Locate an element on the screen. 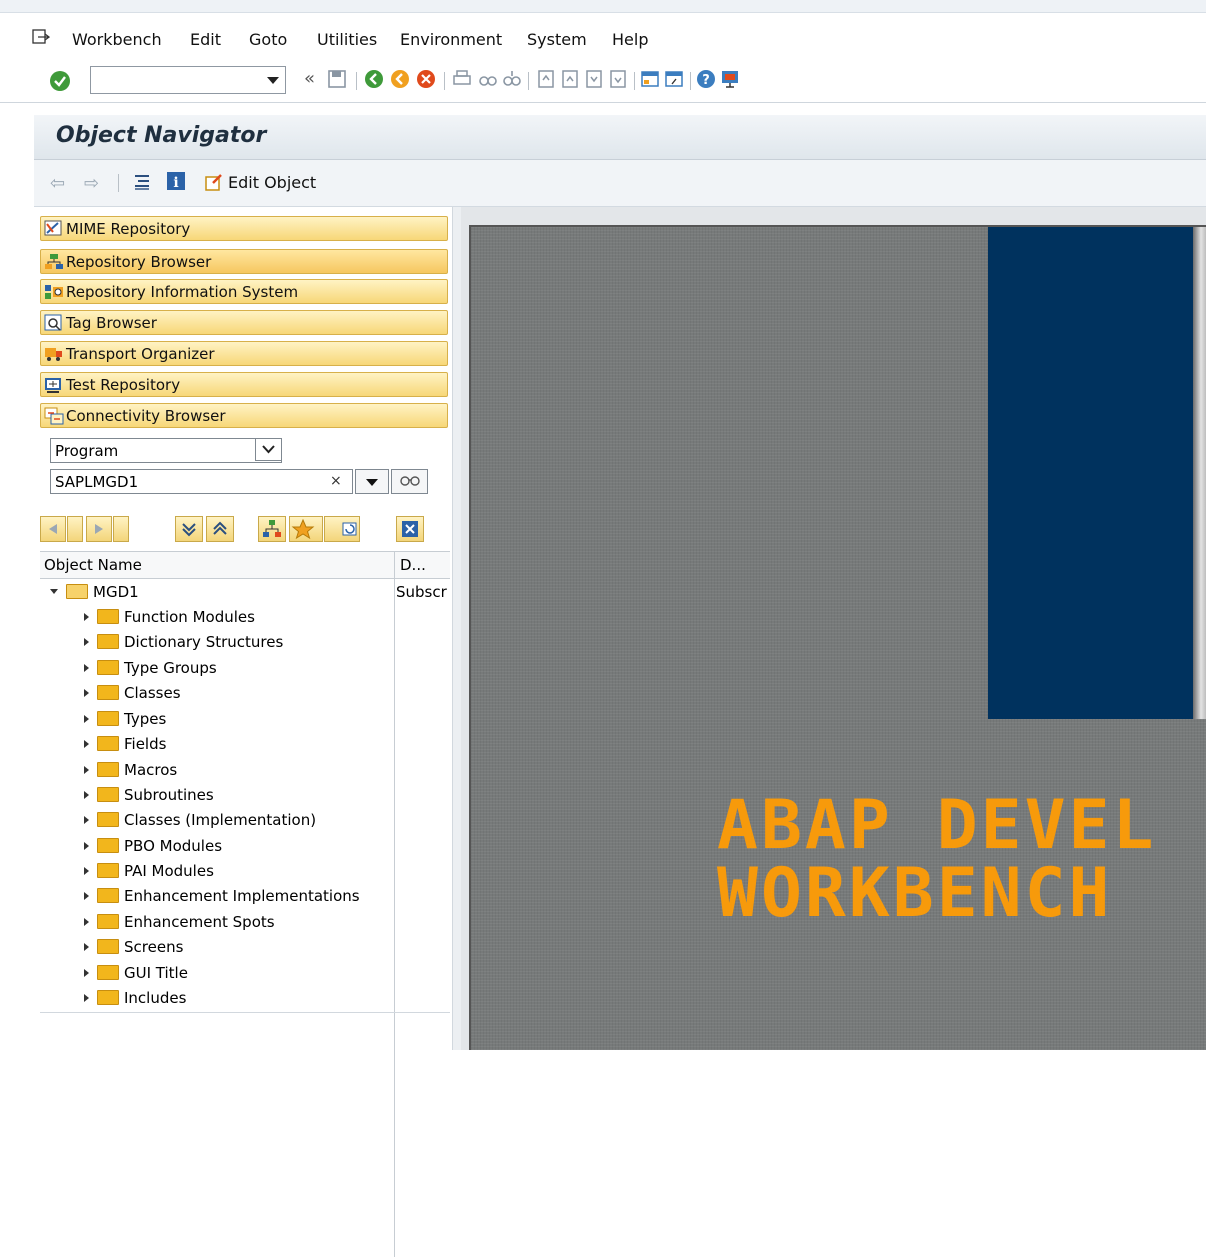  next-page-icon is located at coordinates (594, 79).